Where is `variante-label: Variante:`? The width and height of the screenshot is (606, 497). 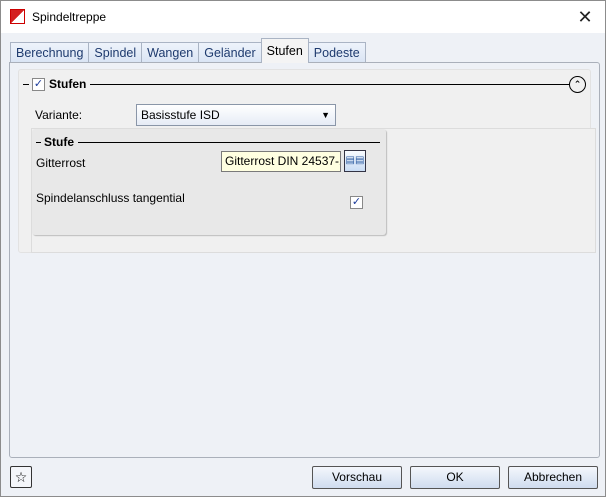
variante-label: Variante: is located at coordinates (59, 115).